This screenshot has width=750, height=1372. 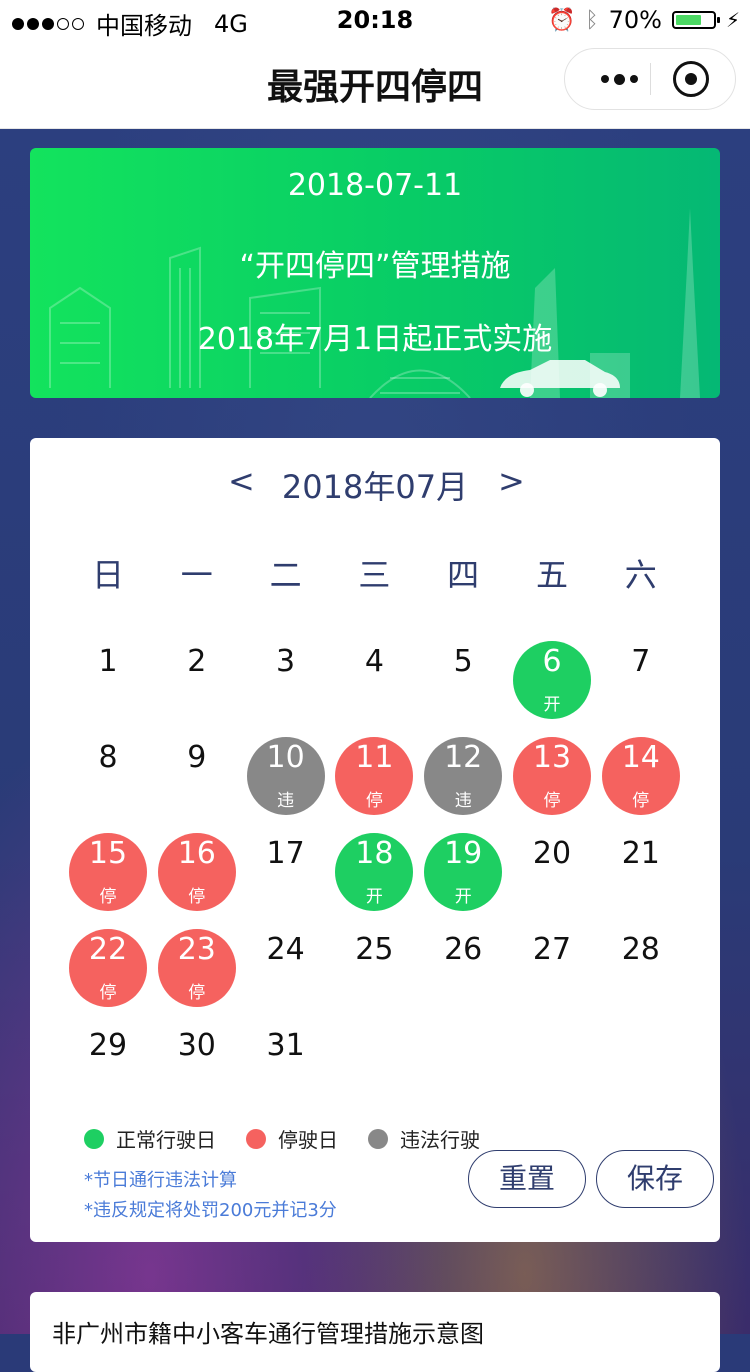 What do you see at coordinates (286, 878) in the screenshot?
I see `calendar-day-17: 17` at bounding box center [286, 878].